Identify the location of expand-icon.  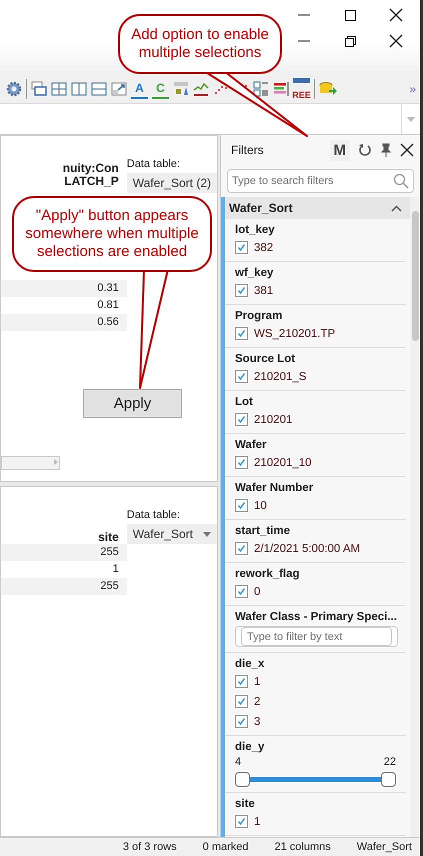
(119, 89).